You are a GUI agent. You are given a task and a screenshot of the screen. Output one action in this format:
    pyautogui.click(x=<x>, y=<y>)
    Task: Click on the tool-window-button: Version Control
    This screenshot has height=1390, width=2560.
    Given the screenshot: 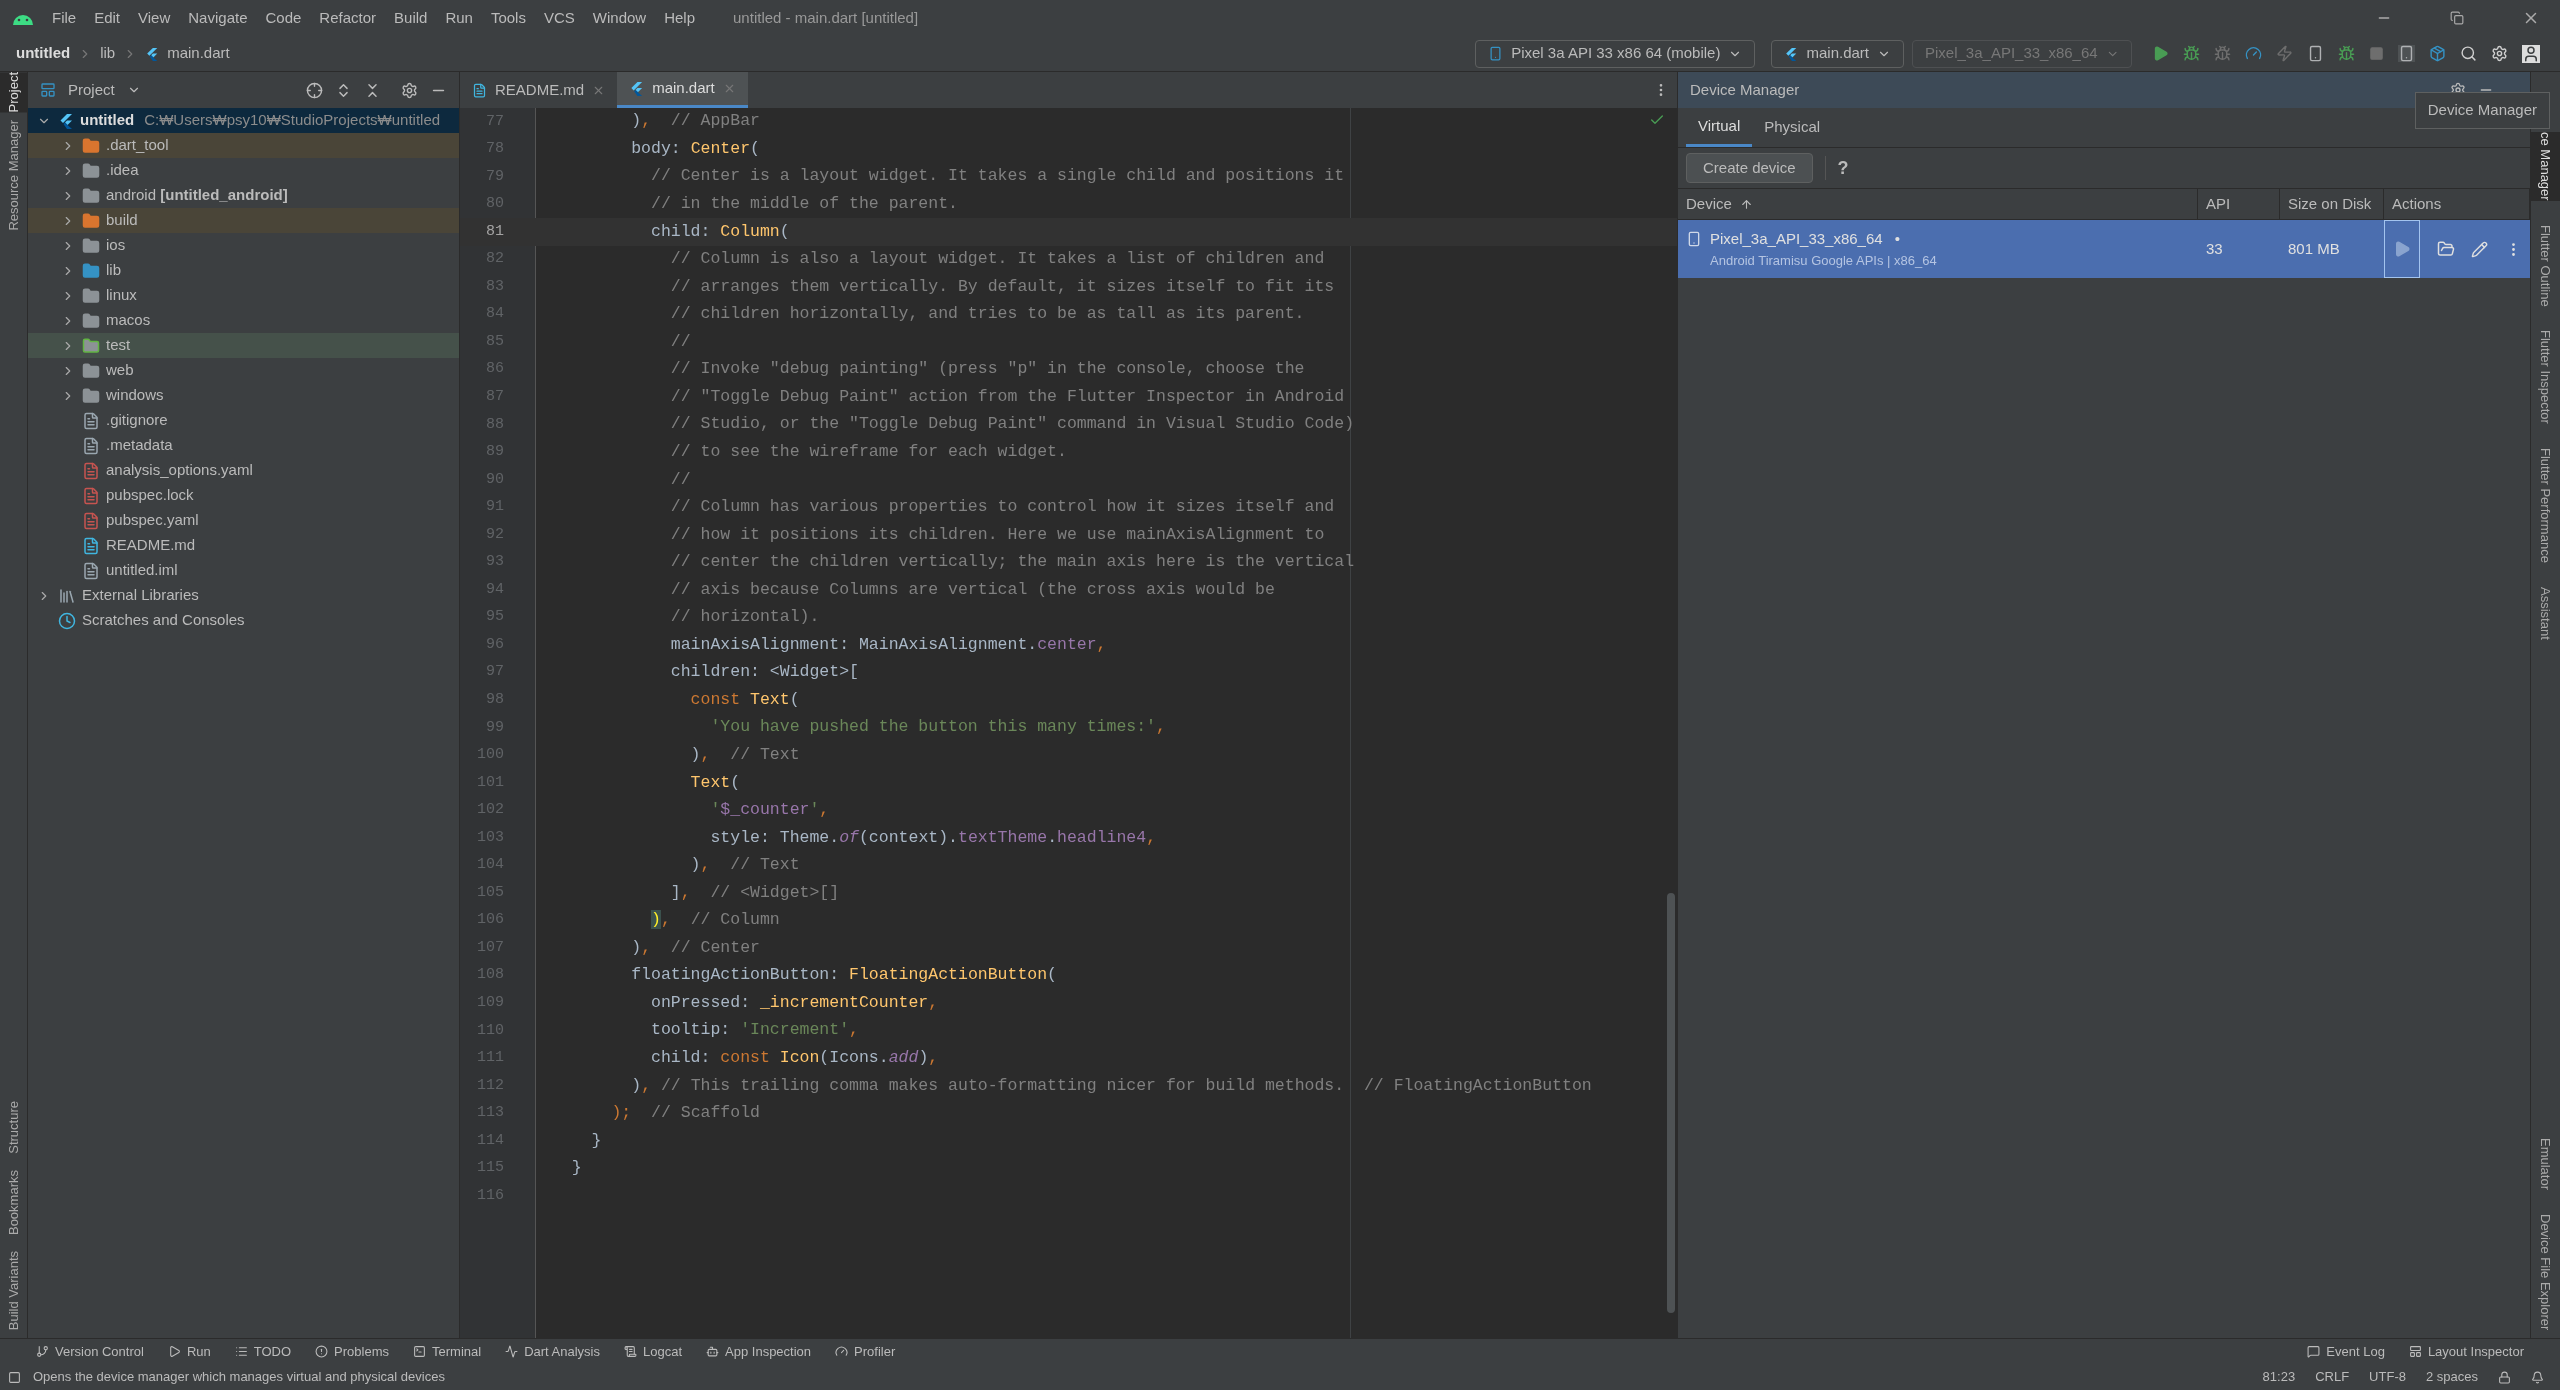 What is the action you would take?
    pyautogui.click(x=90, y=1351)
    